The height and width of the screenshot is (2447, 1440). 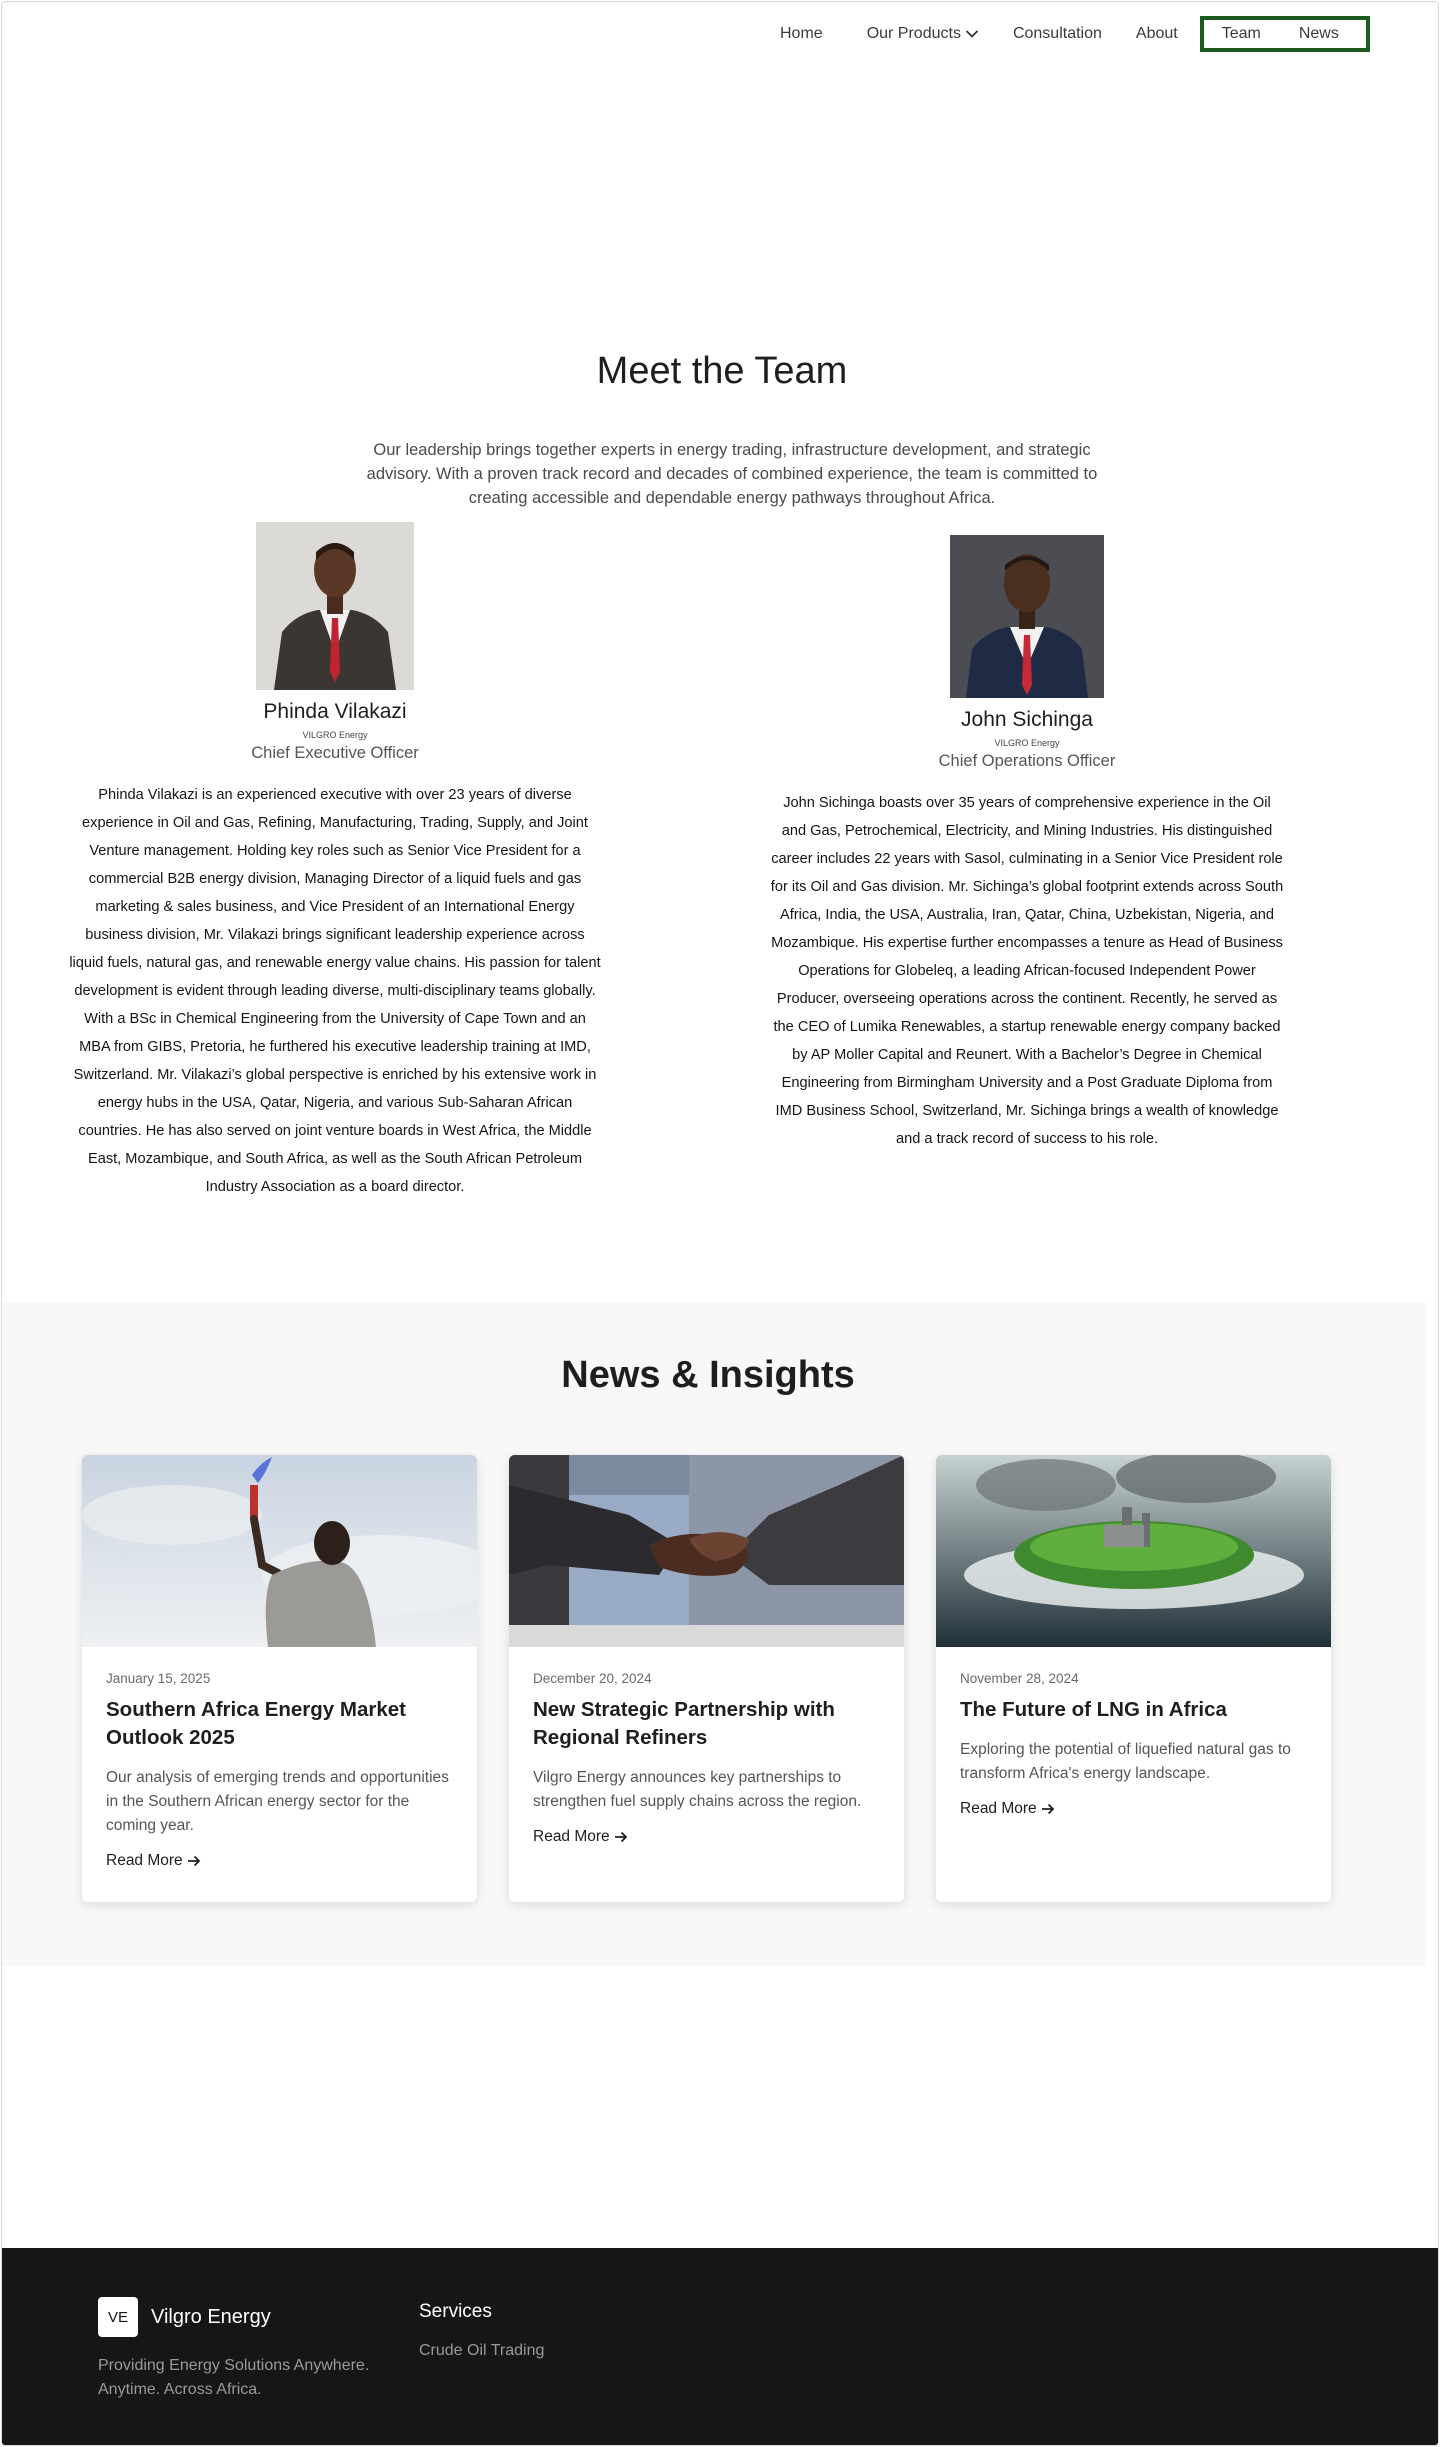 I want to click on nav-team-link: Team, so click(x=1241, y=34).